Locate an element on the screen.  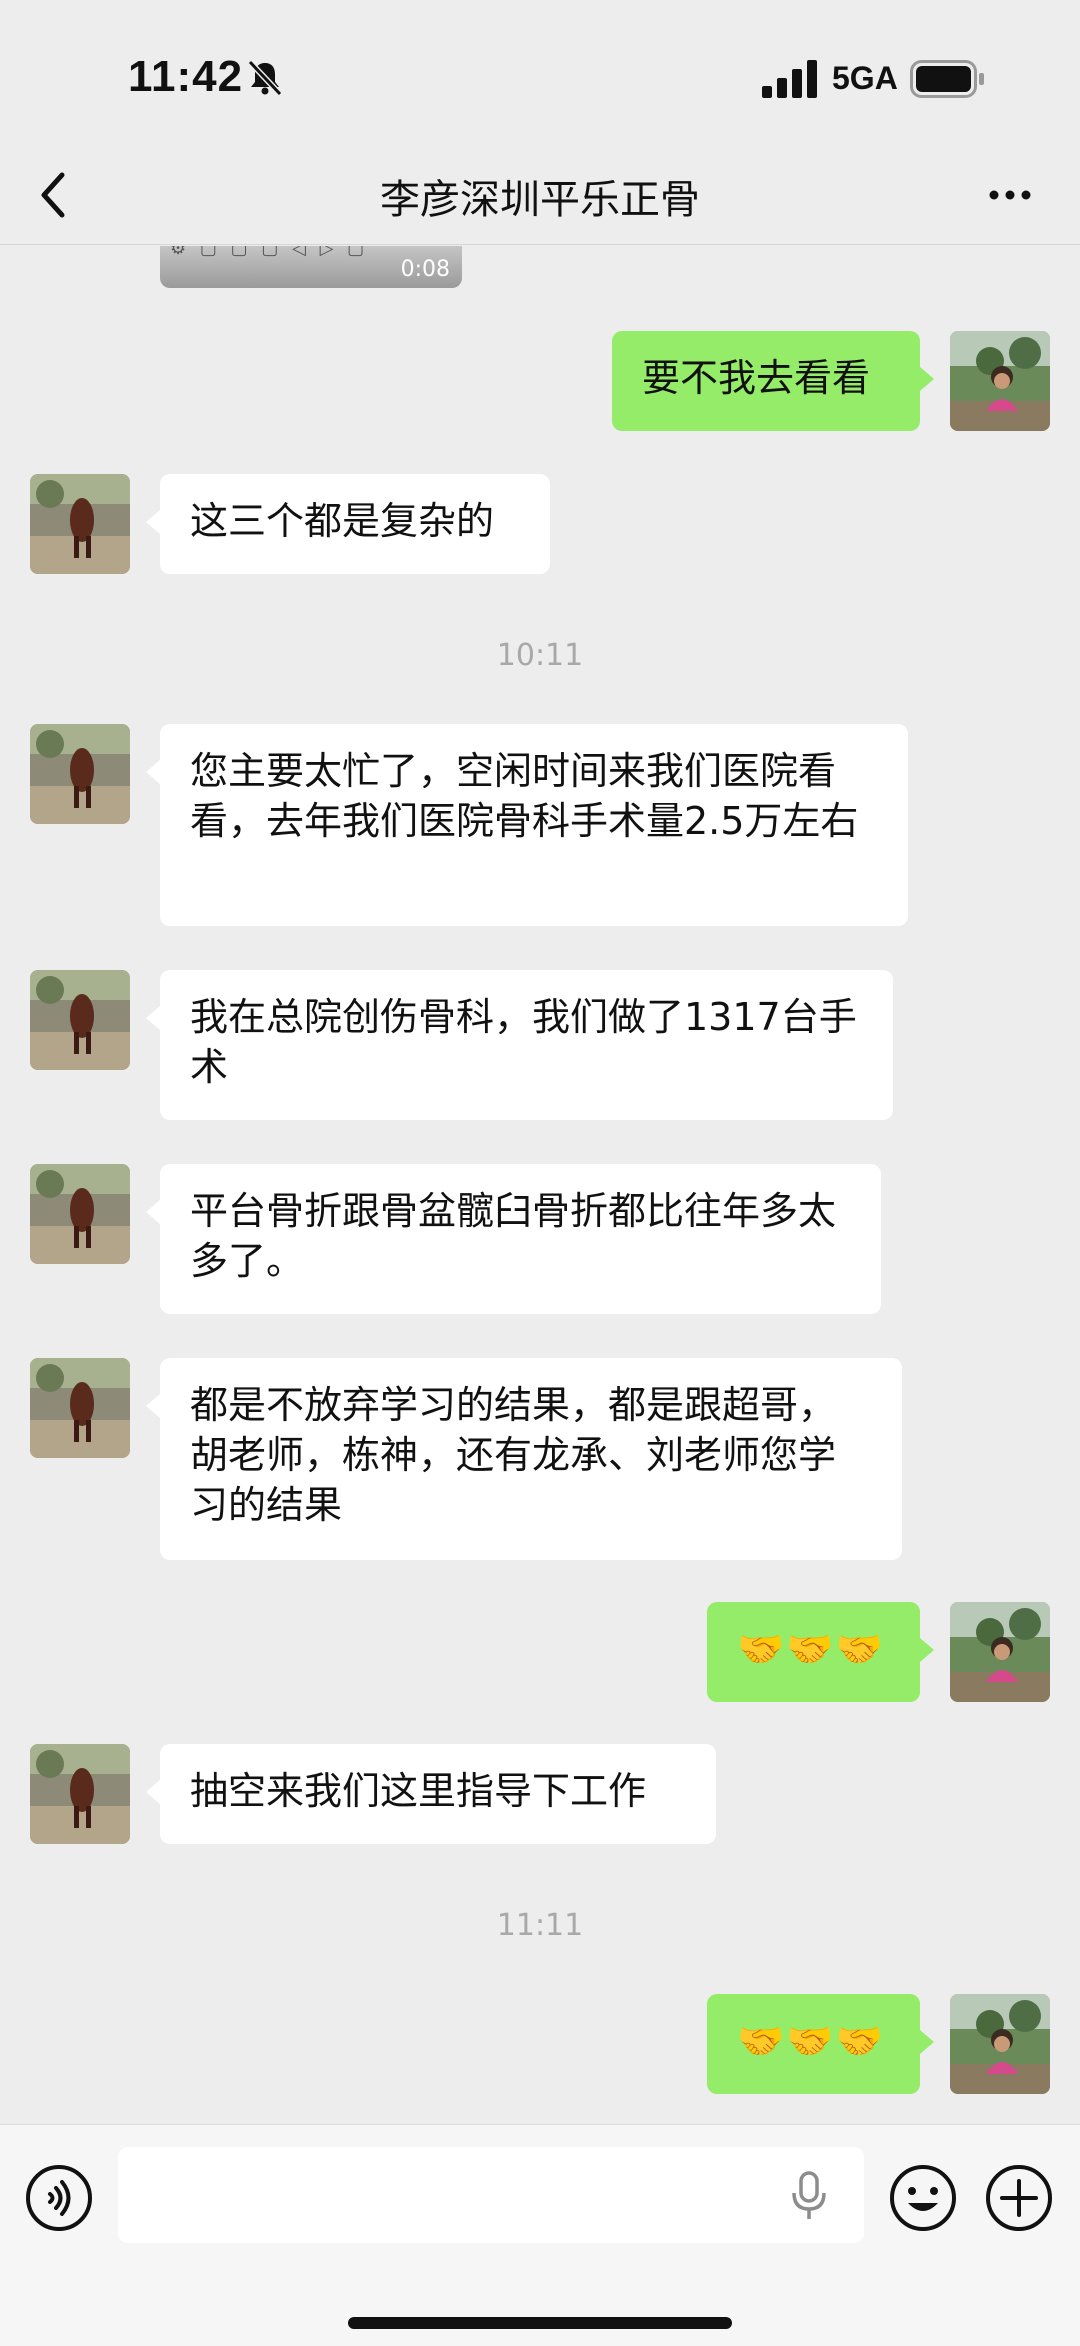
message-bubble-incoming: 我在总院创伤骨科，我们做了1317台手术 is located at coordinates (519, 1045).